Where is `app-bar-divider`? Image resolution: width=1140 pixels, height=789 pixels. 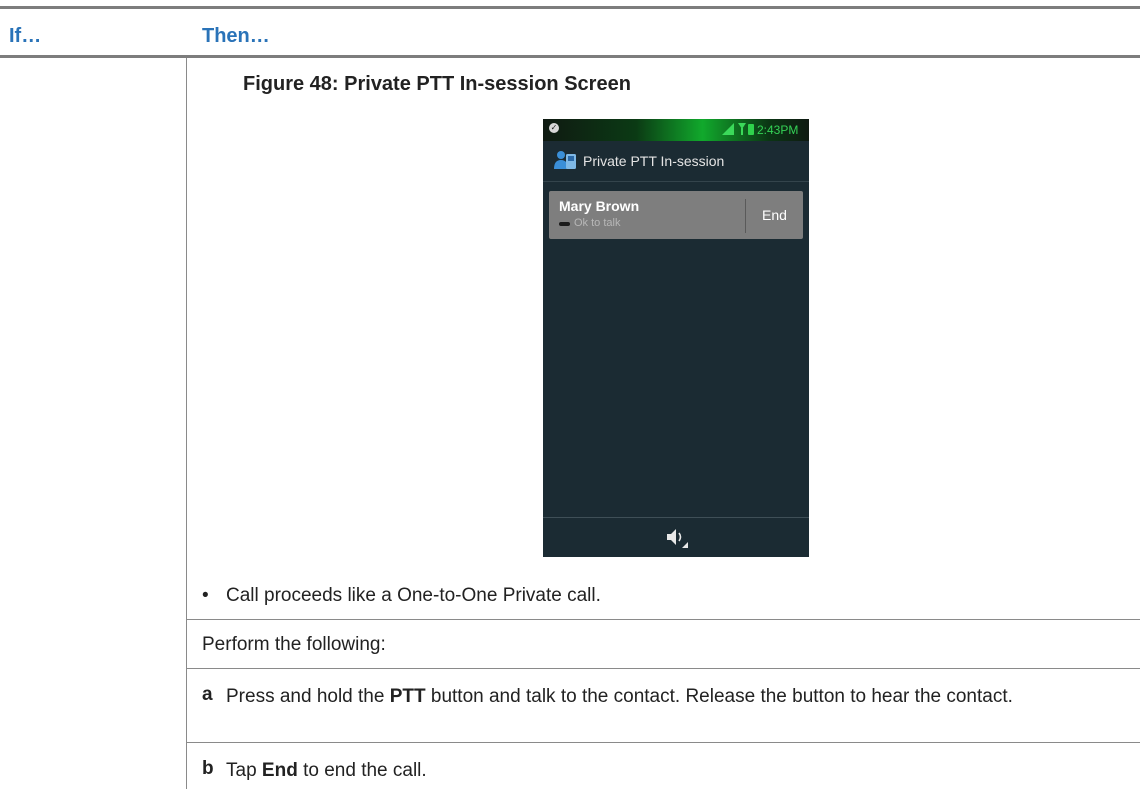 app-bar-divider is located at coordinates (676, 181).